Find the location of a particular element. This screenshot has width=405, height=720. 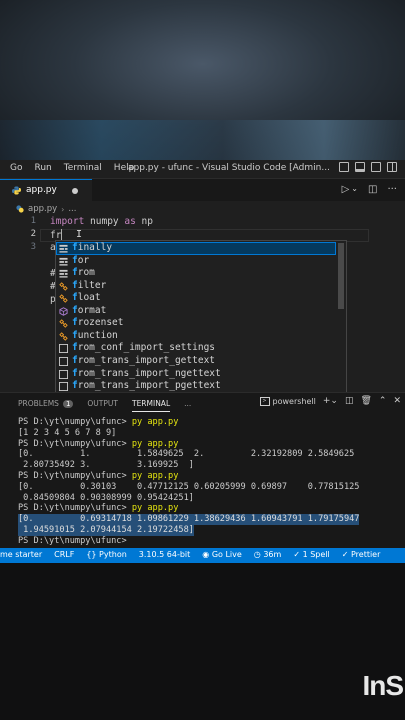

unsaved-dot-icon is located at coordinates (75, 191).